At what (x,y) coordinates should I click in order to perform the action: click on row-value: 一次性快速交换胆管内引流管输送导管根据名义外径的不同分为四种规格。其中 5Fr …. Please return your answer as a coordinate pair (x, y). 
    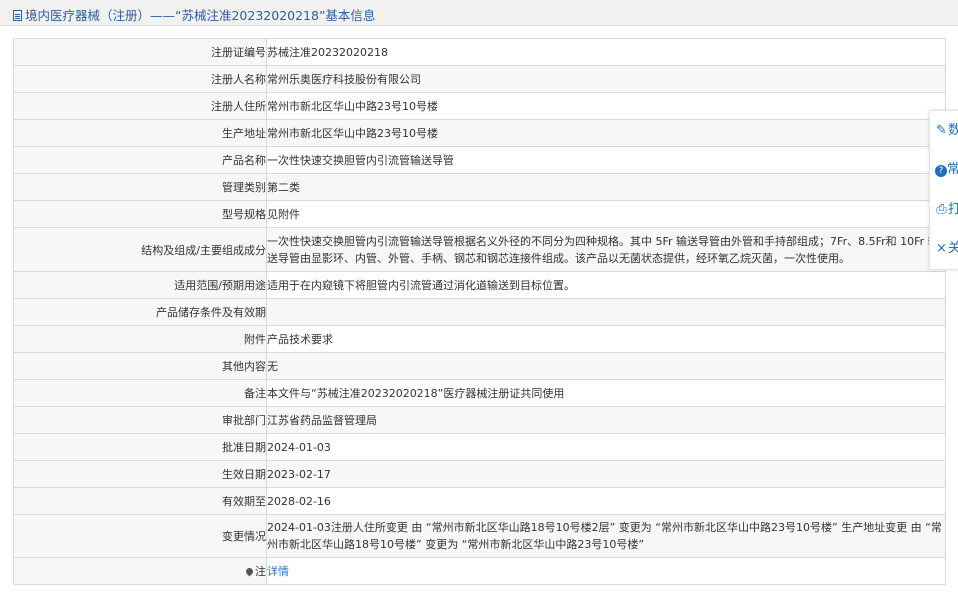
    Looking at the image, I should click on (606, 249).